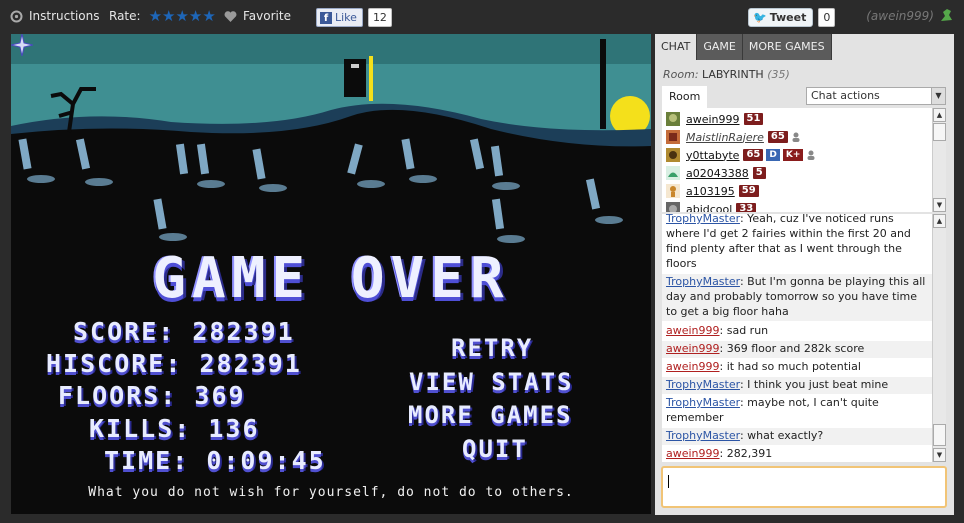  Describe the element at coordinates (184, 331) in the screenshot. I see `score-line: SCORE: 282391` at that location.